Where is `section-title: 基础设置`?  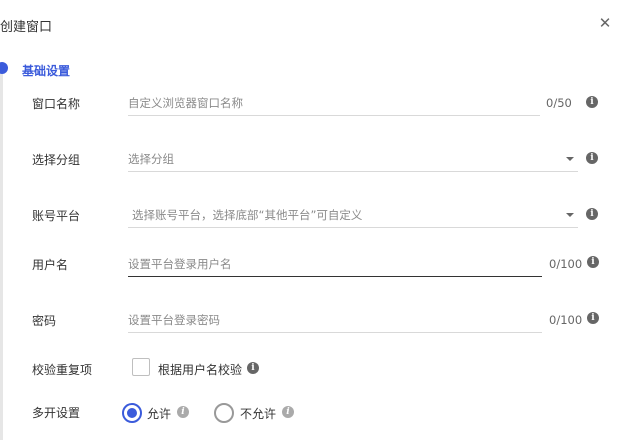 section-title: 基础设置 is located at coordinates (46, 71).